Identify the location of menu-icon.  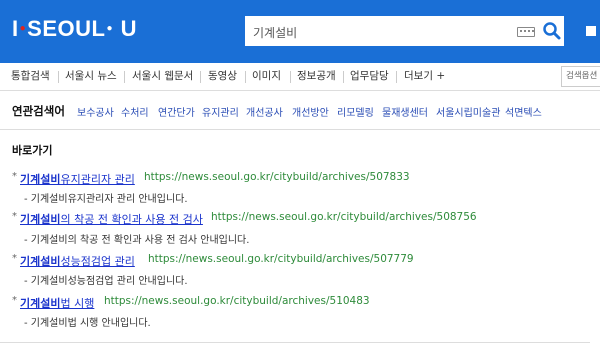
(591, 31).